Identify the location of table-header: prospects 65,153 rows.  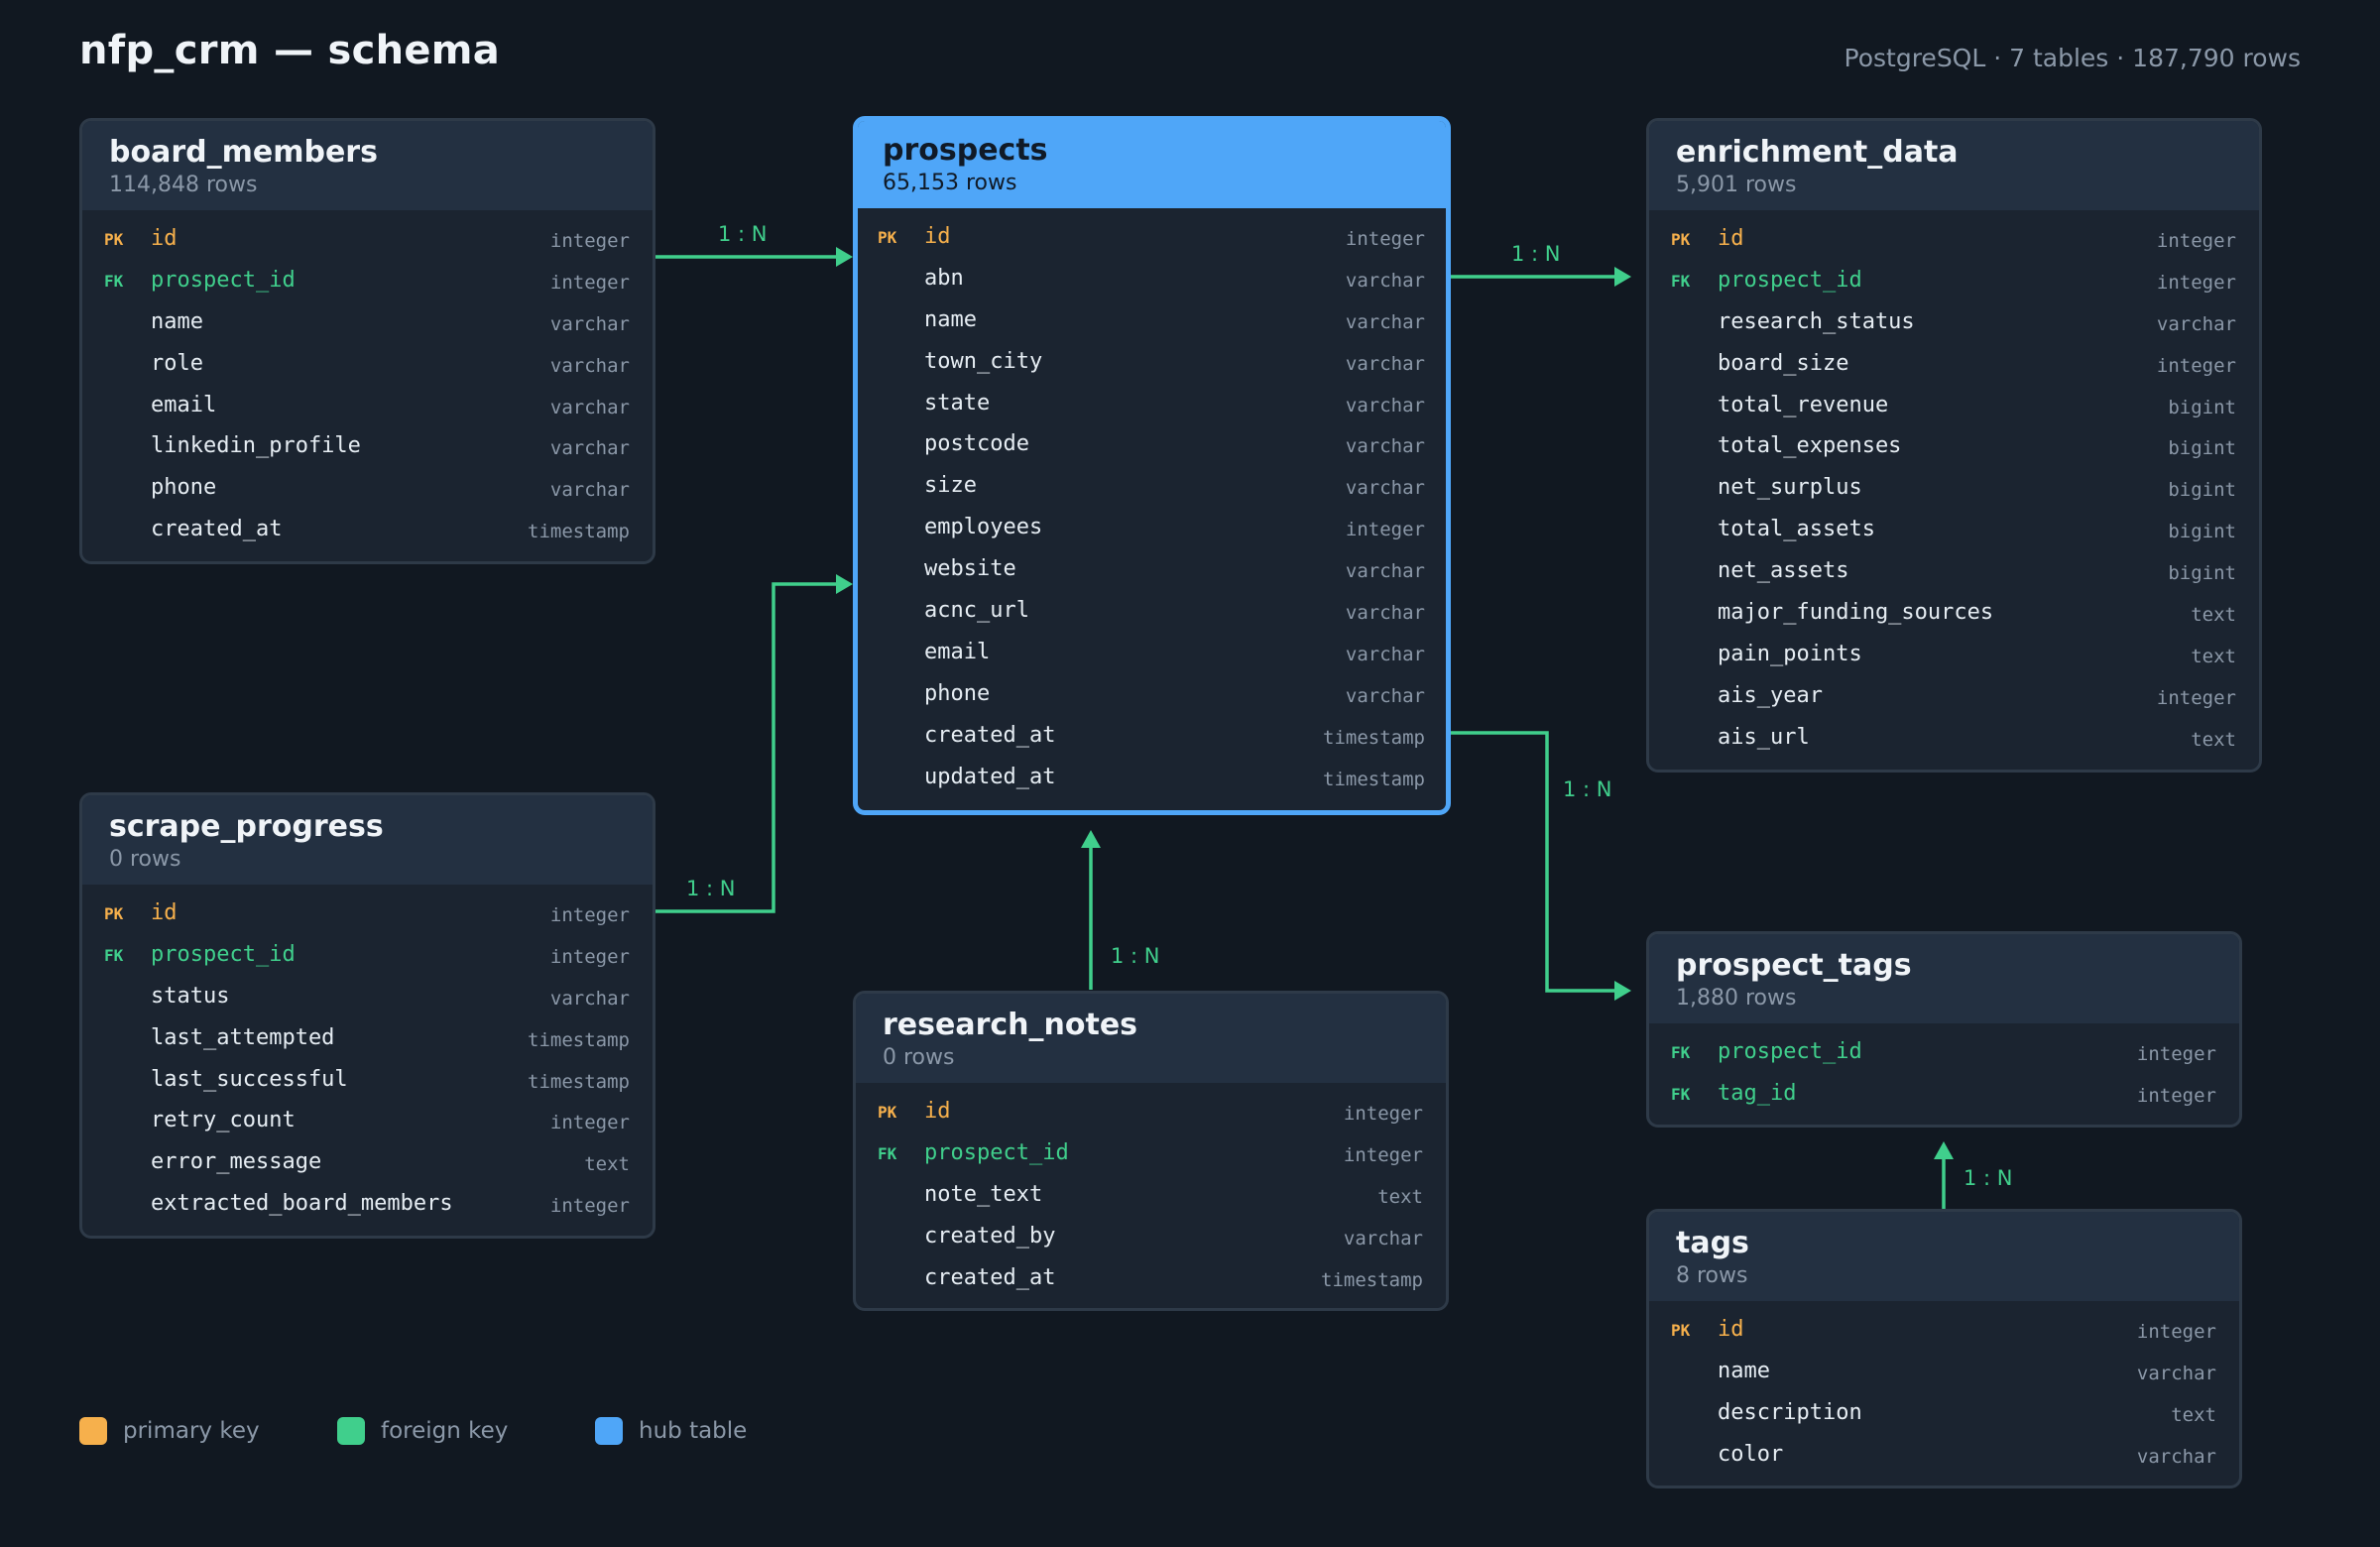
(1152, 164).